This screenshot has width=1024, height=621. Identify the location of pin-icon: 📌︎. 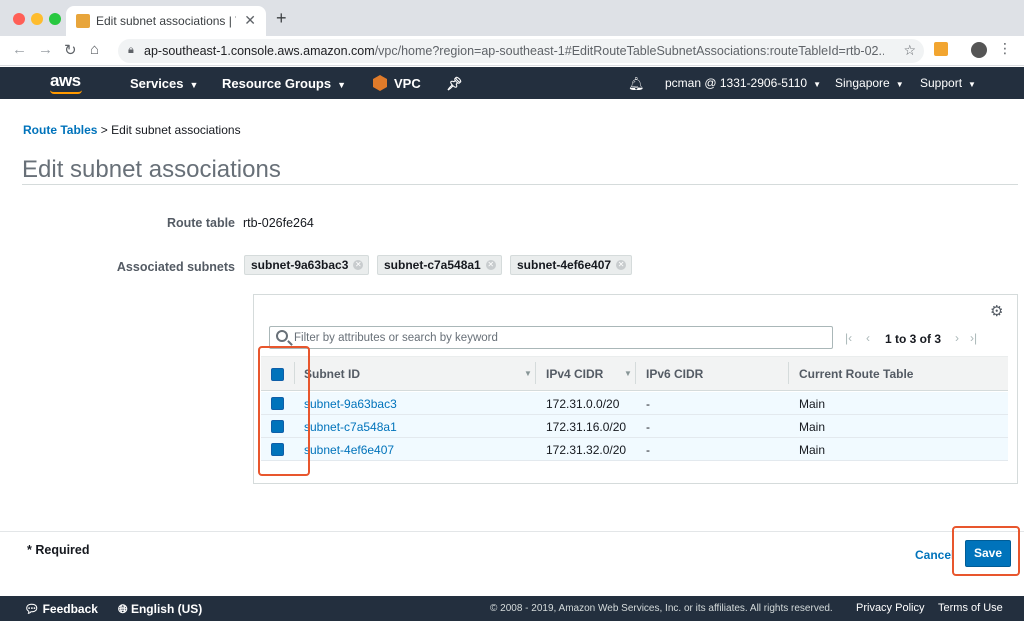
(454, 84).